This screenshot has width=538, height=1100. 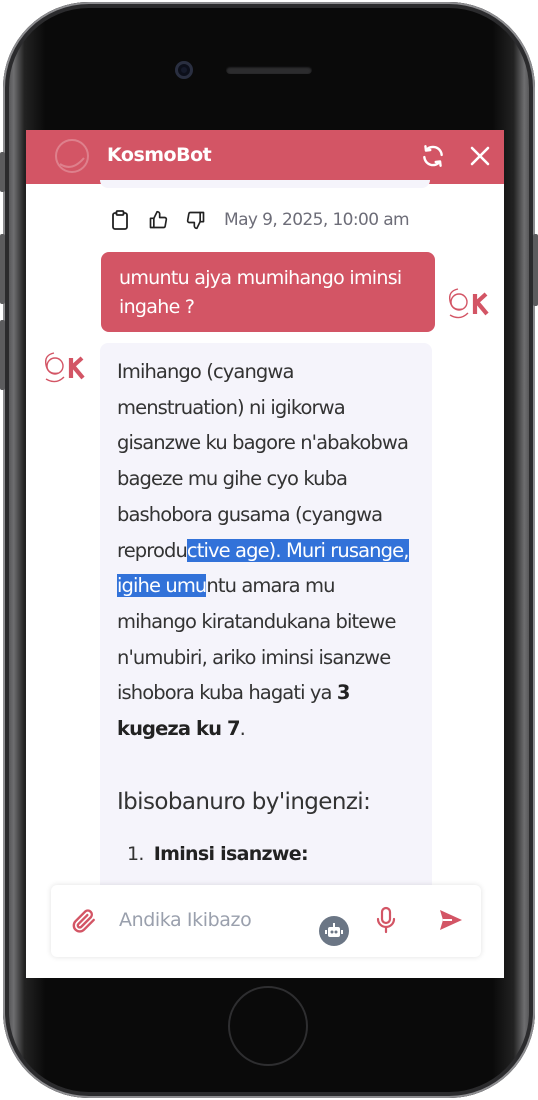 I want to click on user-message-line: umuntu ajya mumihango iminsi, so click(x=260, y=278).